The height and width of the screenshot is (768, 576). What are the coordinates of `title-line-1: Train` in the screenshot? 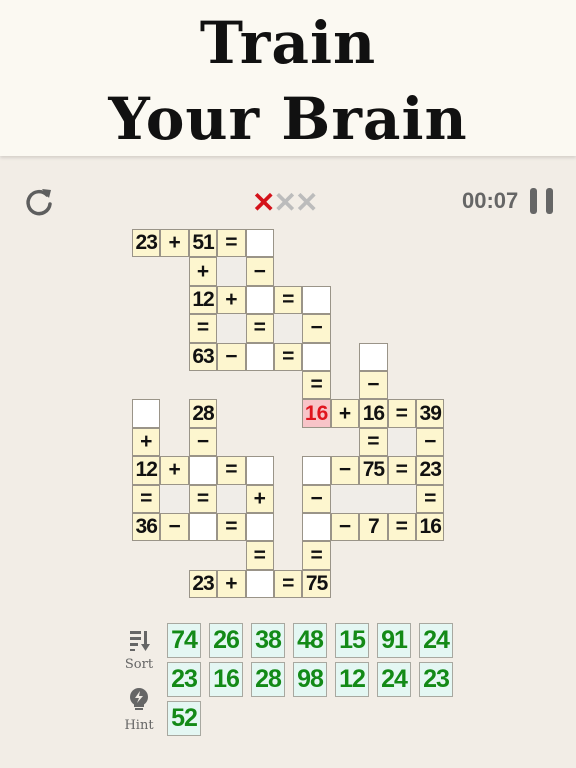 It's located at (288, 43).